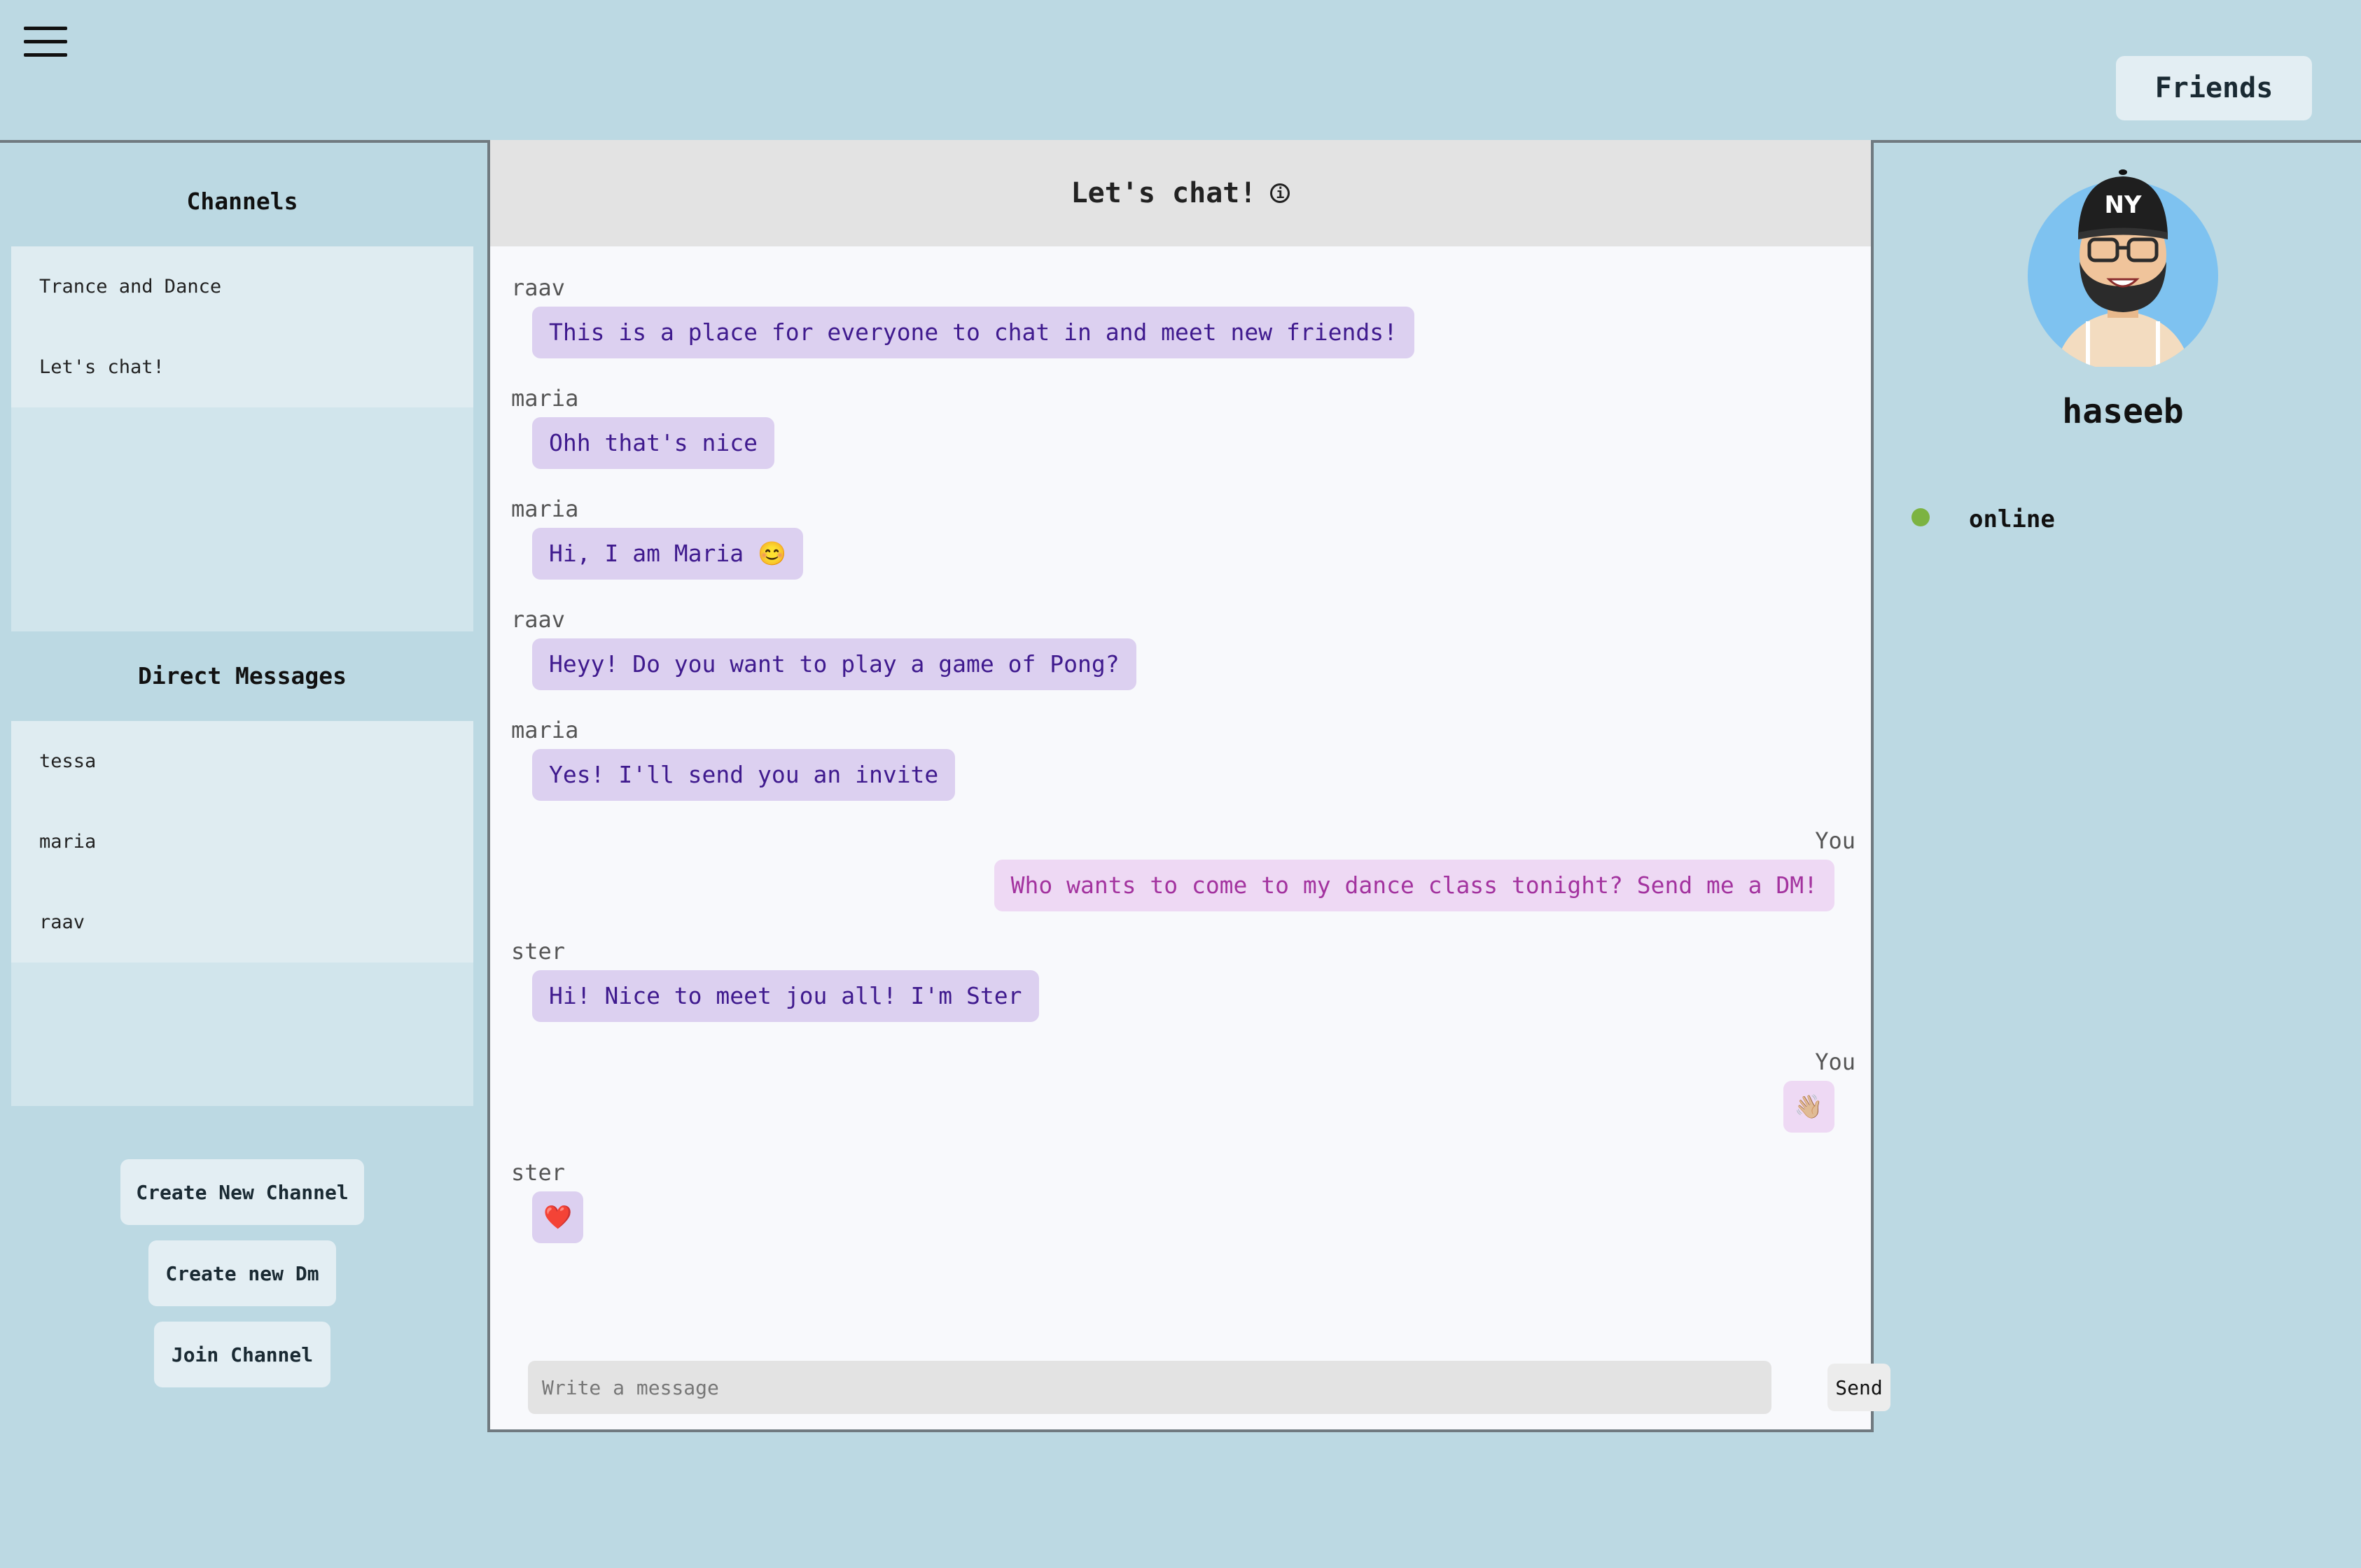  I want to click on info-icon: i, so click(1280, 193).